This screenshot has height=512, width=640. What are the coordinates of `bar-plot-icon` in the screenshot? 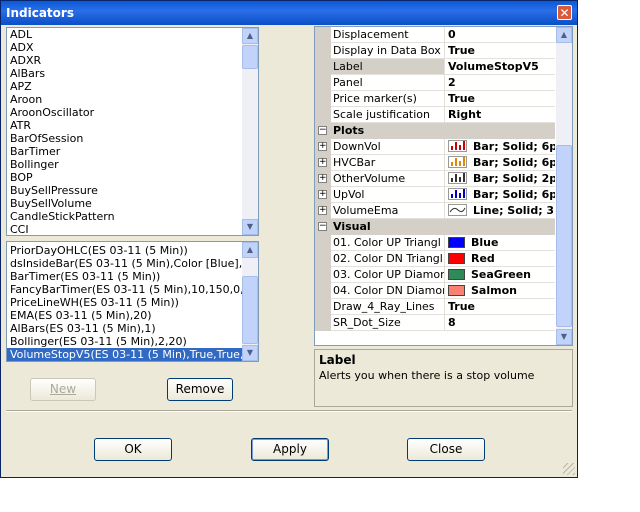 It's located at (457, 146).